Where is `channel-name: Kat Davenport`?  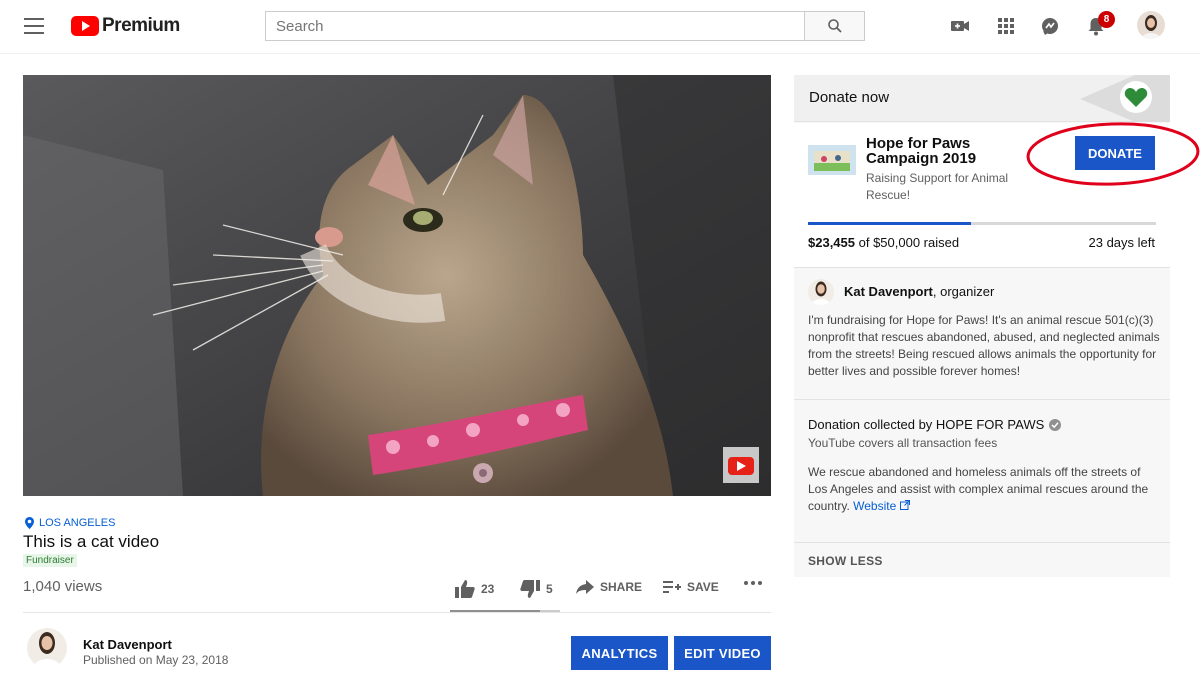 channel-name: Kat Davenport is located at coordinates (127, 644).